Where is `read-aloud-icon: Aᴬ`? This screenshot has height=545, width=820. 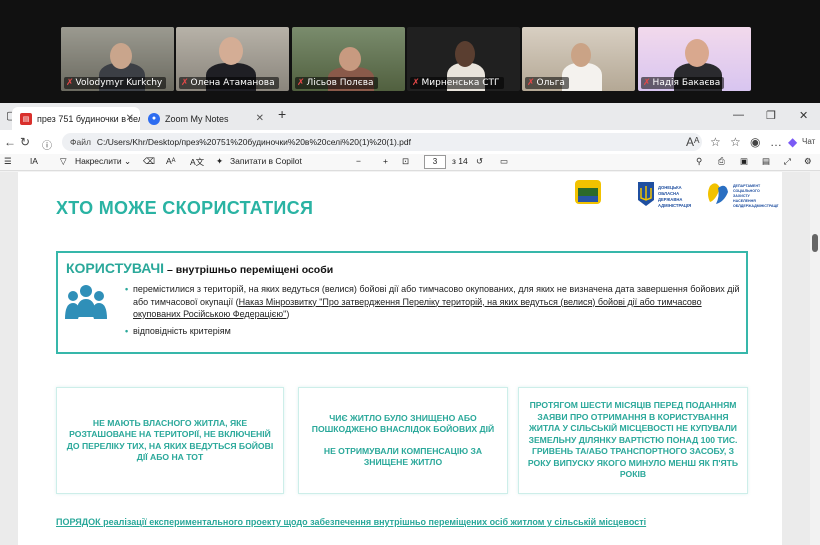
read-aloud-icon: Aᴬ is located at coordinates (692, 142).